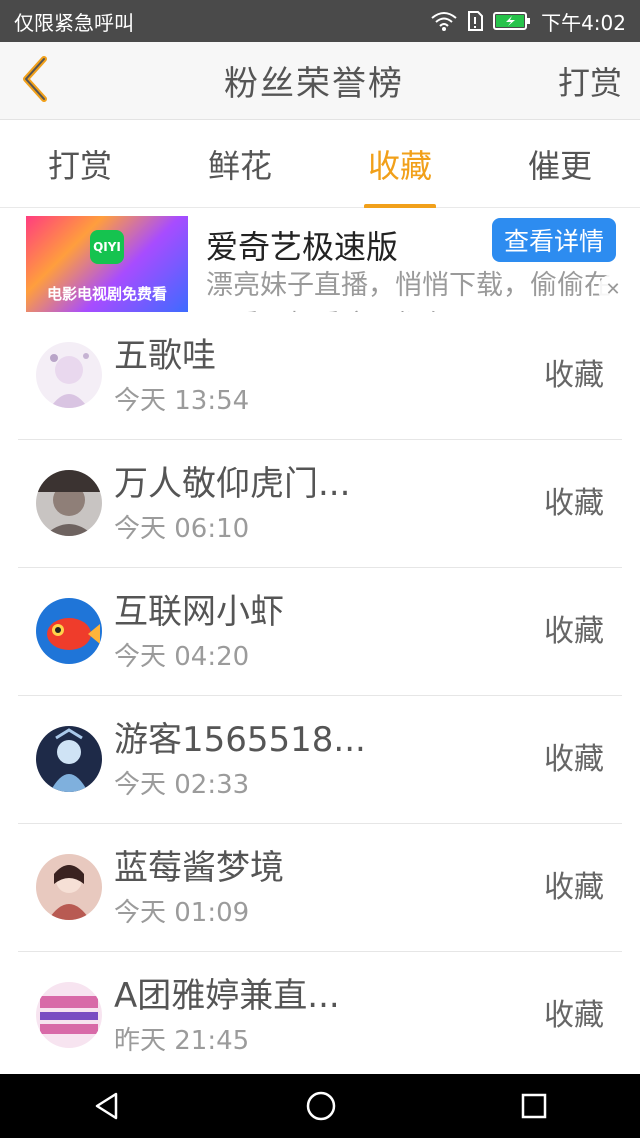 This screenshot has width=640, height=1138. Describe the element at coordinates (182, 401) in the screenshot. I see `list-item-time: 今天 13:54` at that location.